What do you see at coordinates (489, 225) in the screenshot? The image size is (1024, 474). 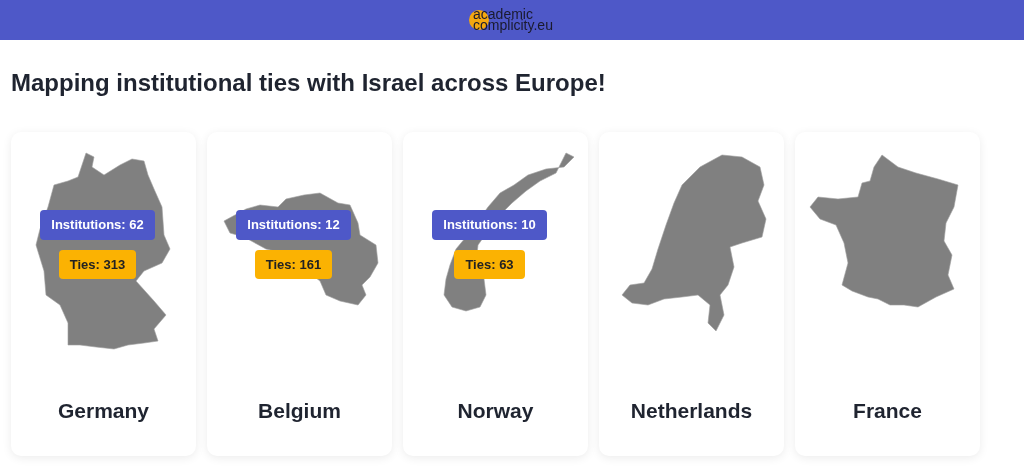 I see `institutions-count: Institutions: 10` at bounding box center [489, 225].